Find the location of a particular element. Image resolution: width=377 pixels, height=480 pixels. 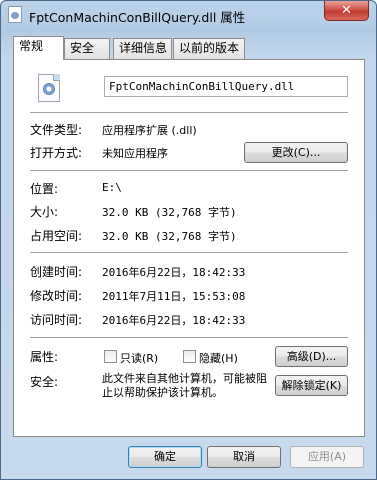

tab-previous-versions: 以前的版本 is located at coordinates (209, 48).